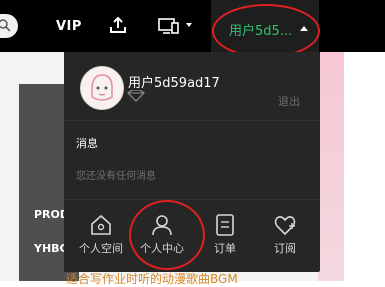 The image size is (385, 287). I want to click on background-playlist-title: 适合写作业时听的动漫歌曲BGM, so click(152, 278).